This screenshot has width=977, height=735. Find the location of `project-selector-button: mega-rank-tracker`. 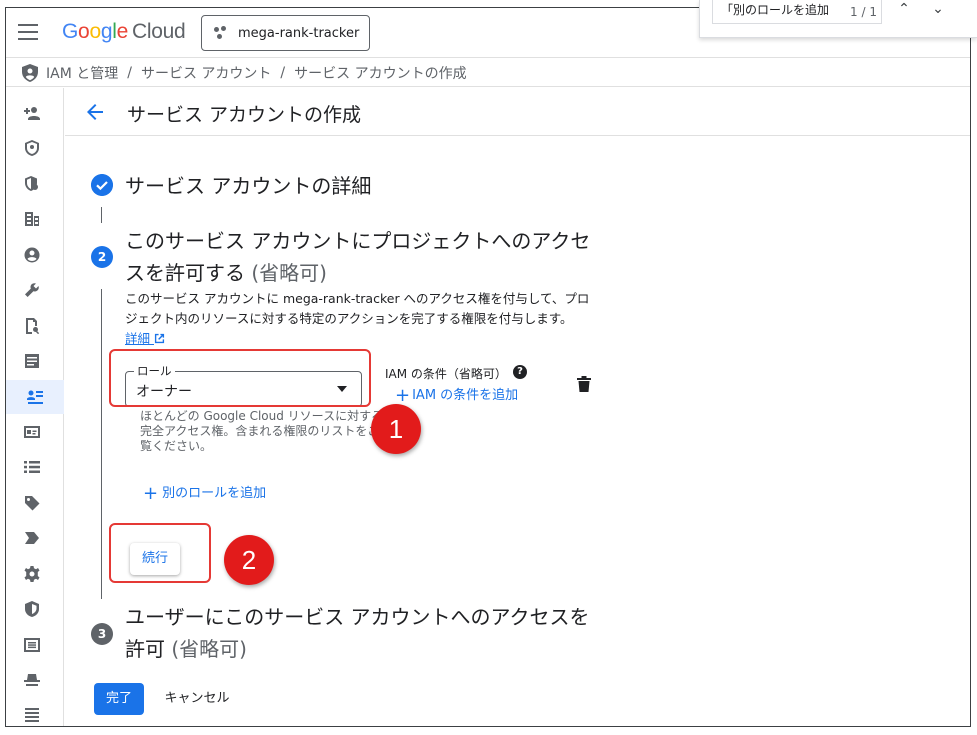

project-selector-button: mega-rank-tracker is located at coordinates (285, 33).